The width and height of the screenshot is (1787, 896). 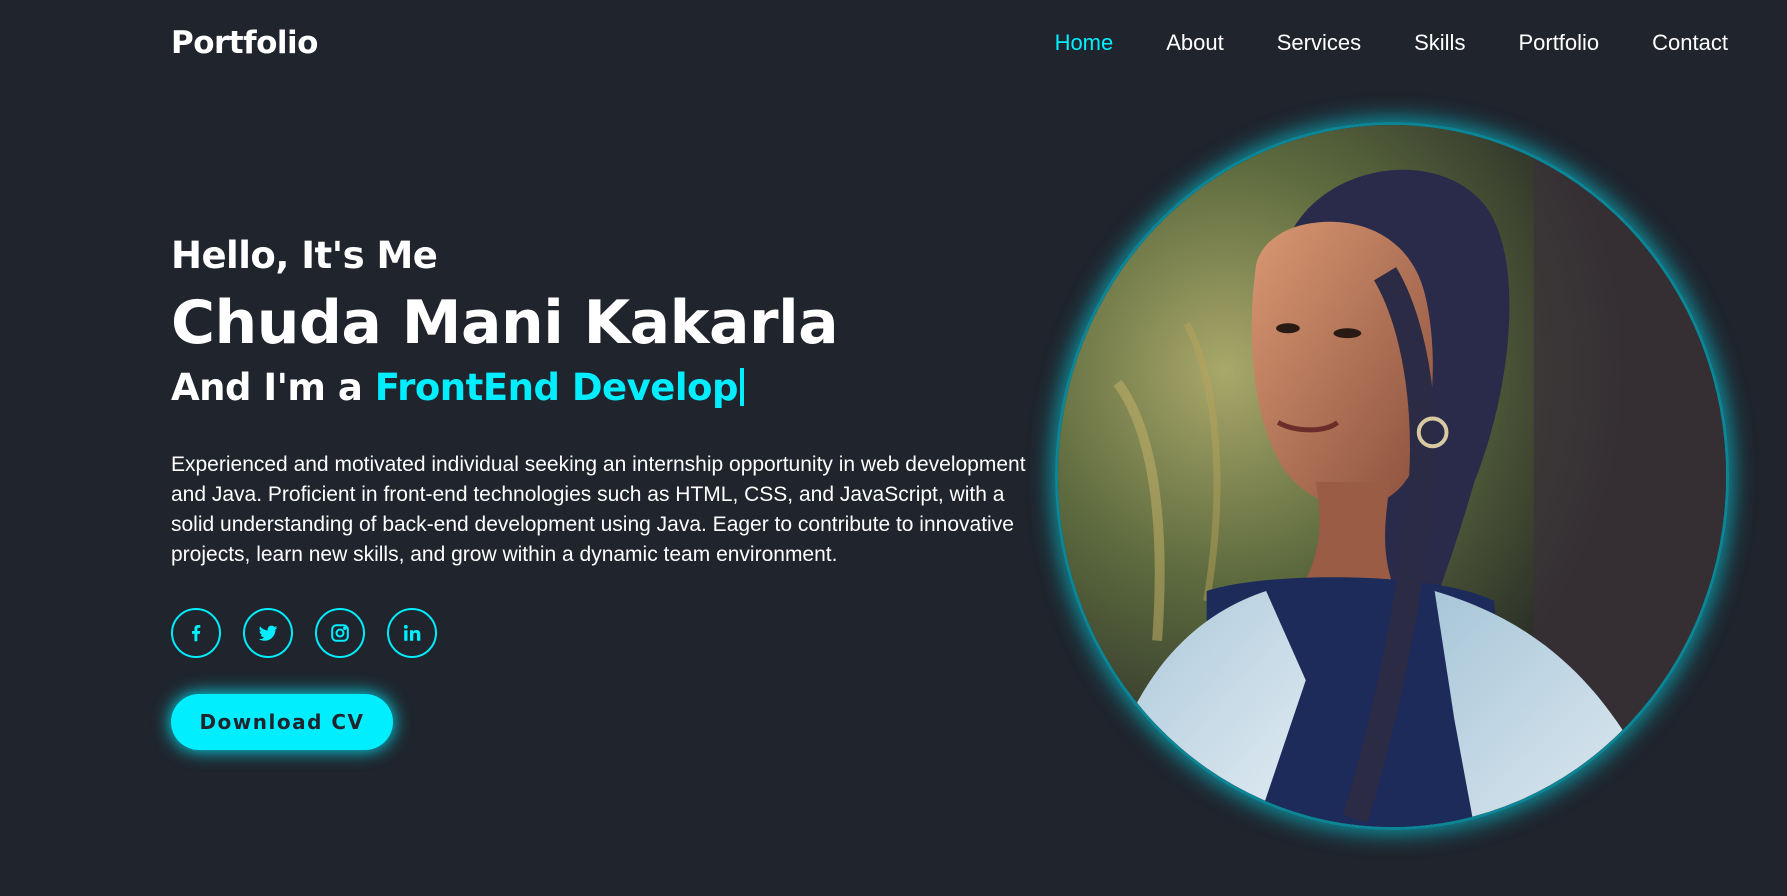 I want to click on nav-about: About, so click(x=1195, y=43).